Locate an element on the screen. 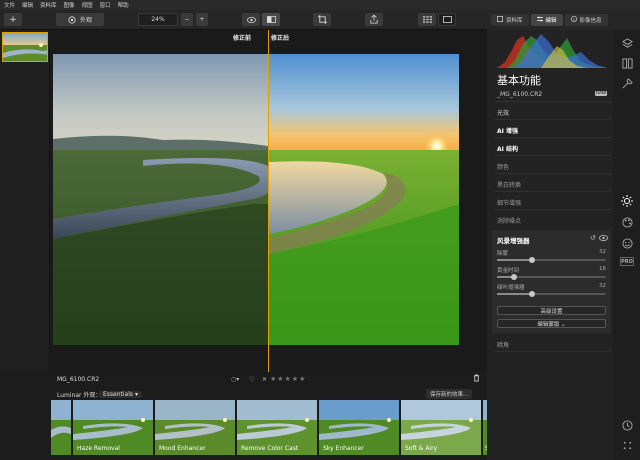 The width and height of the screenshot is (640, 460). section-bw: 黑白转换 is located at coordinates (509, 184).